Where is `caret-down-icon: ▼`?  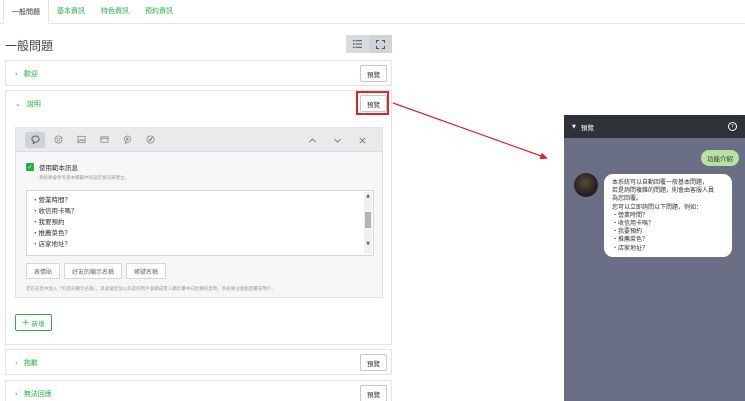
caret-down-icon: ▼ is located at coordinates (574, 126).